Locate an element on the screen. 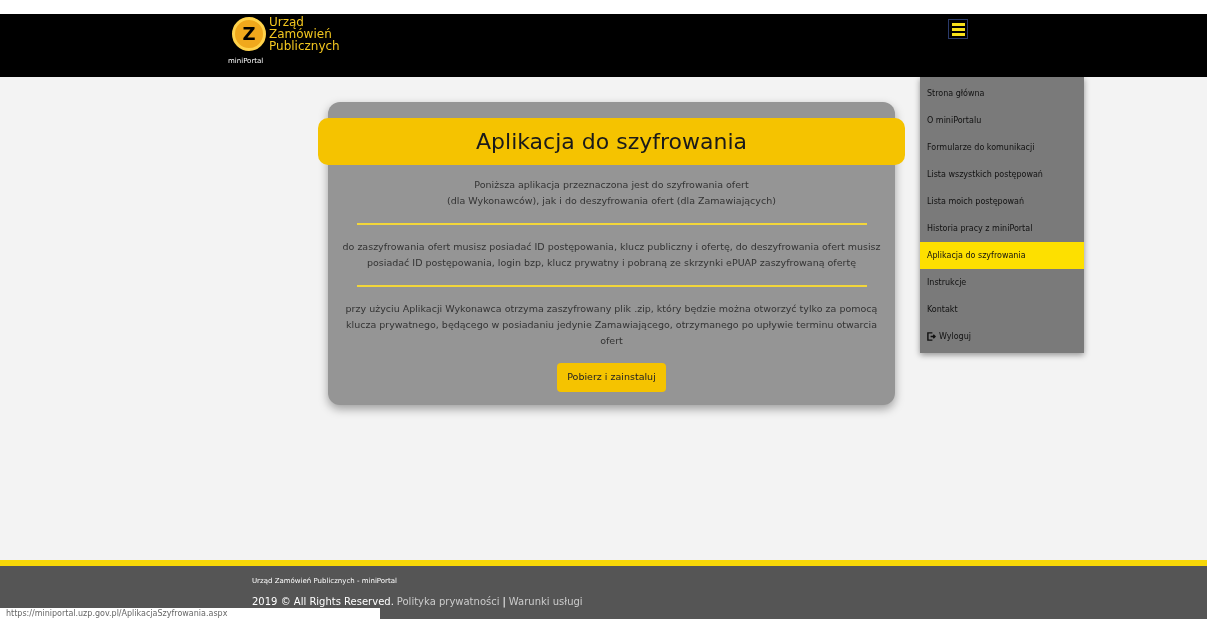 The image size is (1207, 619). menu-item: Lista moich postępowań is located at coordinates (1002, 201).